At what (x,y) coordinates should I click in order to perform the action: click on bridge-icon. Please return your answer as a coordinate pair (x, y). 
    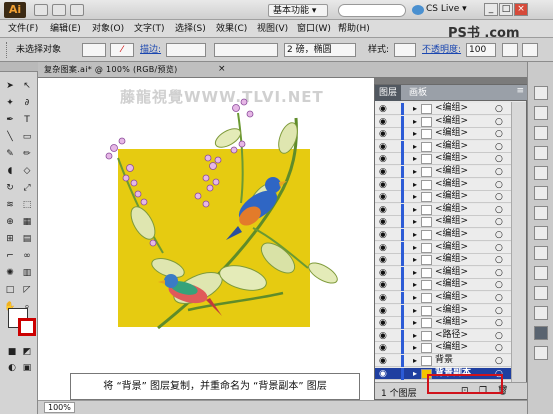
    Looking at the image, I should click on (41, 10).